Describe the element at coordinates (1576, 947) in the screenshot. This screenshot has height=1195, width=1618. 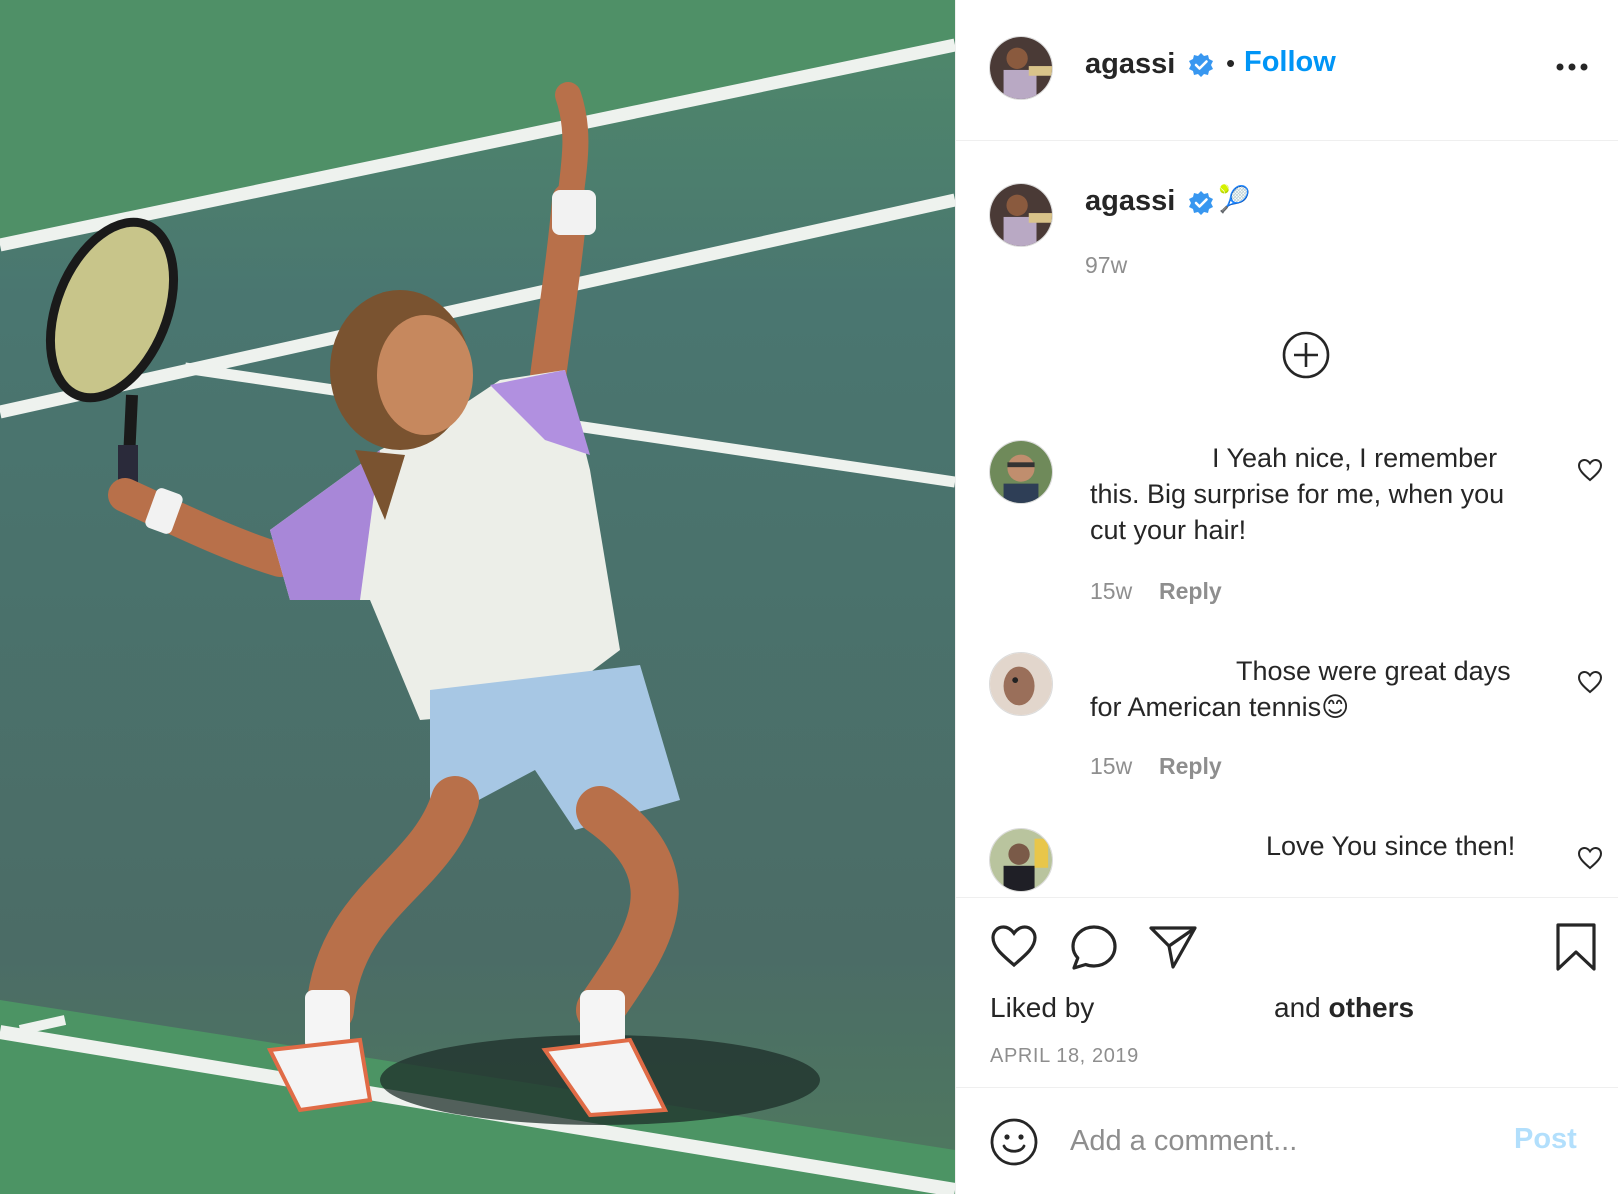
I see `bookmark-icon` at that location.